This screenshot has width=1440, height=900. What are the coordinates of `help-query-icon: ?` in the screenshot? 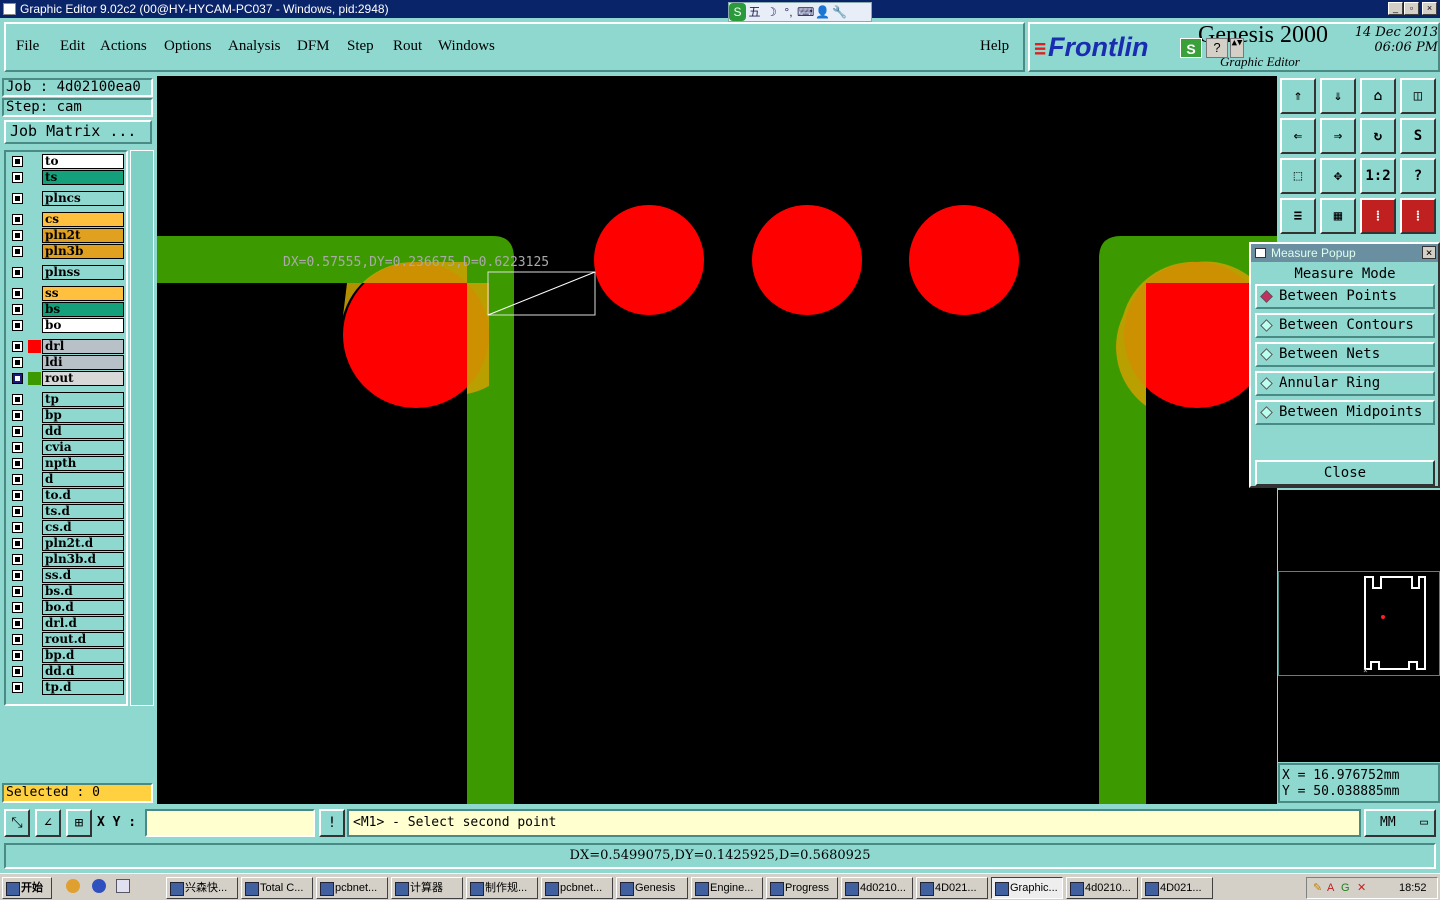 It's located at (1217, 48).